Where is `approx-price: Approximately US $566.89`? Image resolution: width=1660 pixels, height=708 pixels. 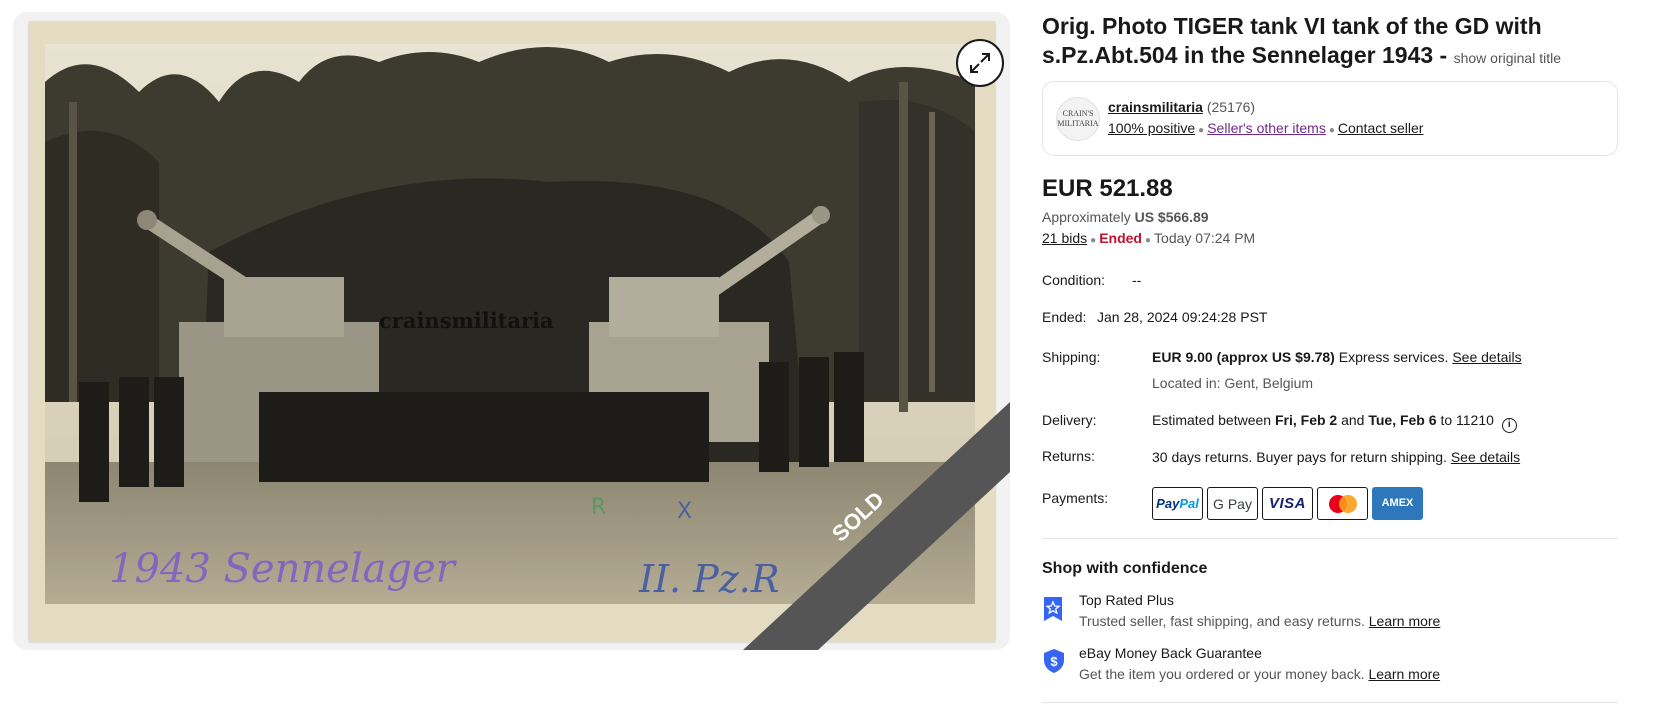 approx-price: Approximately US $566.89 is located at coordinates (1125, 217).